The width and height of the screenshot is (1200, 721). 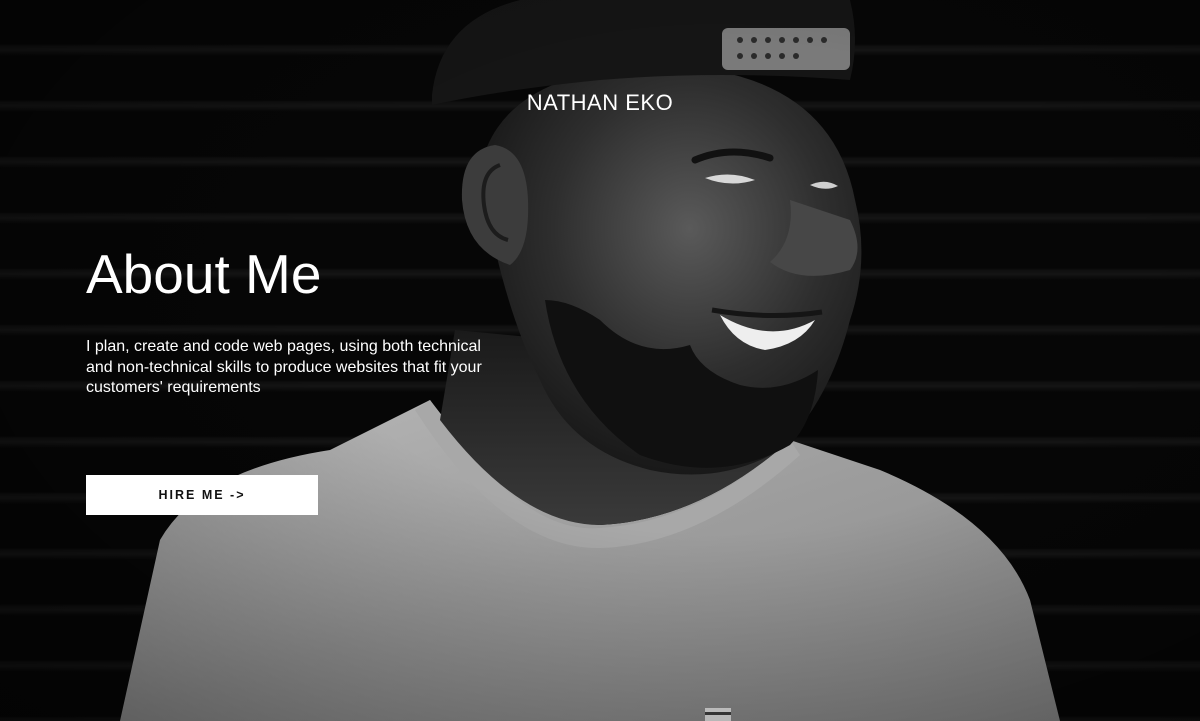 I want to click on site-brand: NATHAN EKO, so click(x=600, y=103).